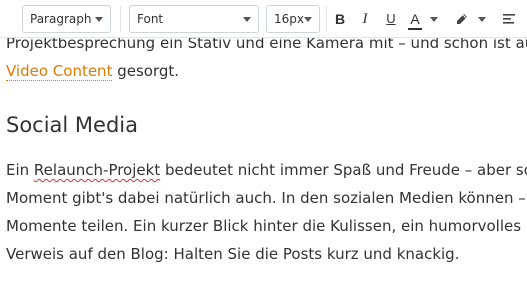 The height and width of the screenshot is (293, 527). I want to click on video-line-rest: gesorgt., so click(146, 71).